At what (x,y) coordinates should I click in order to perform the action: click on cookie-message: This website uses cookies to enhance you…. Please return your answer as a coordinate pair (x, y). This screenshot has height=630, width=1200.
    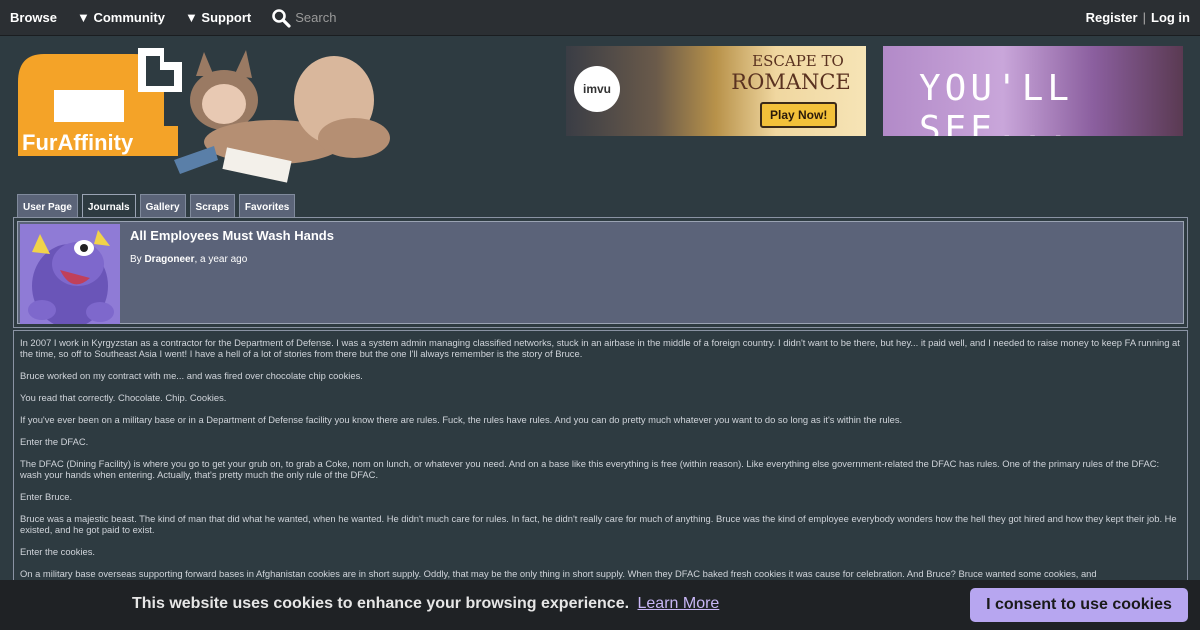
    Looking at the image, I should click on (425, 604).